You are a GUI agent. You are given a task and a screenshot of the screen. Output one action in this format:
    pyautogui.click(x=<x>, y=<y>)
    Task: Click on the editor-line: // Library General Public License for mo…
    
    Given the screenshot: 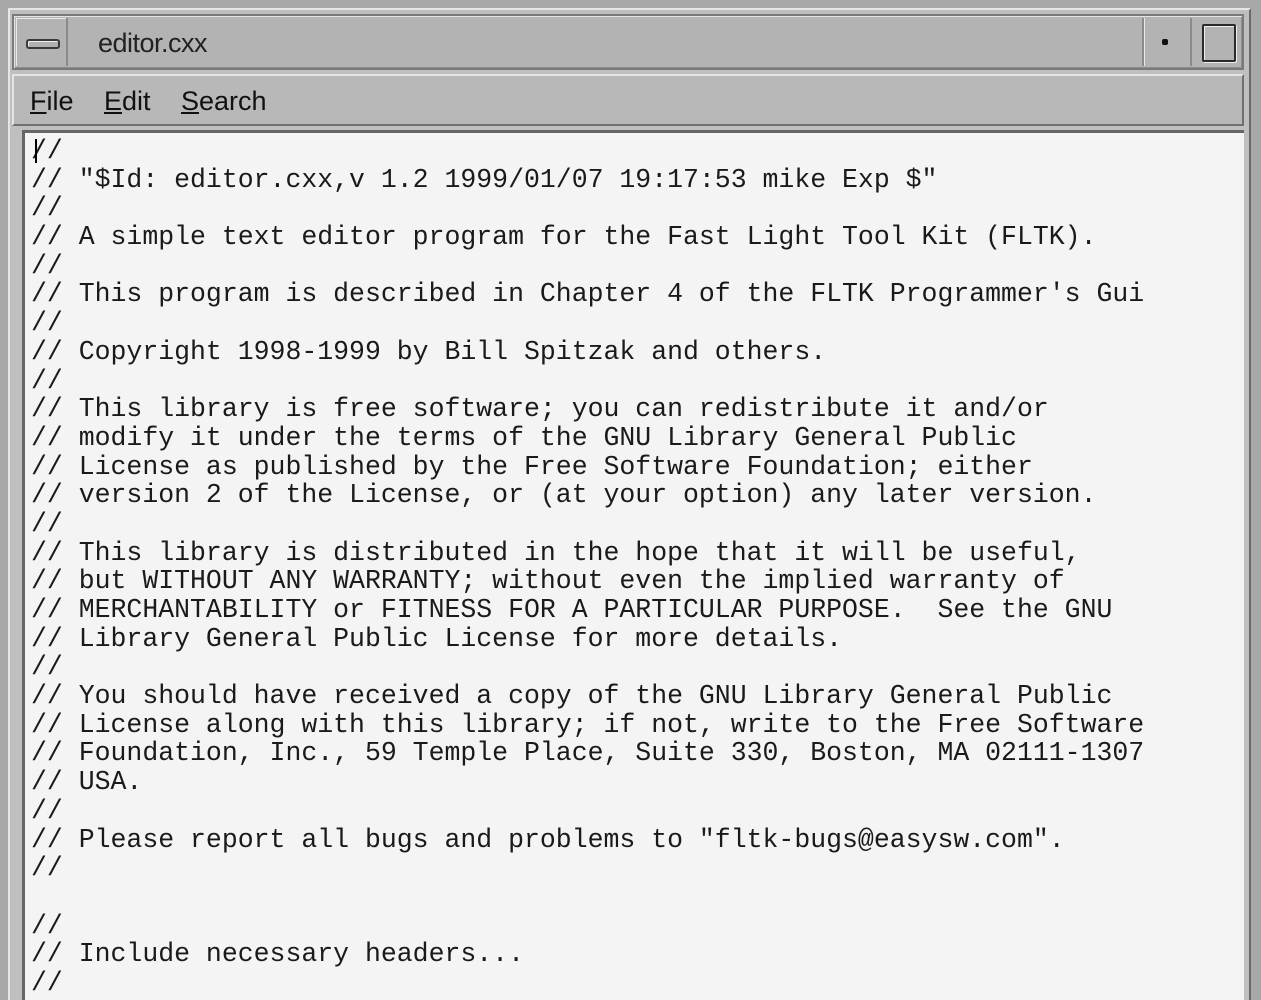 What is the action you would take?
    pyautogui.click(x=587, y=639)
    